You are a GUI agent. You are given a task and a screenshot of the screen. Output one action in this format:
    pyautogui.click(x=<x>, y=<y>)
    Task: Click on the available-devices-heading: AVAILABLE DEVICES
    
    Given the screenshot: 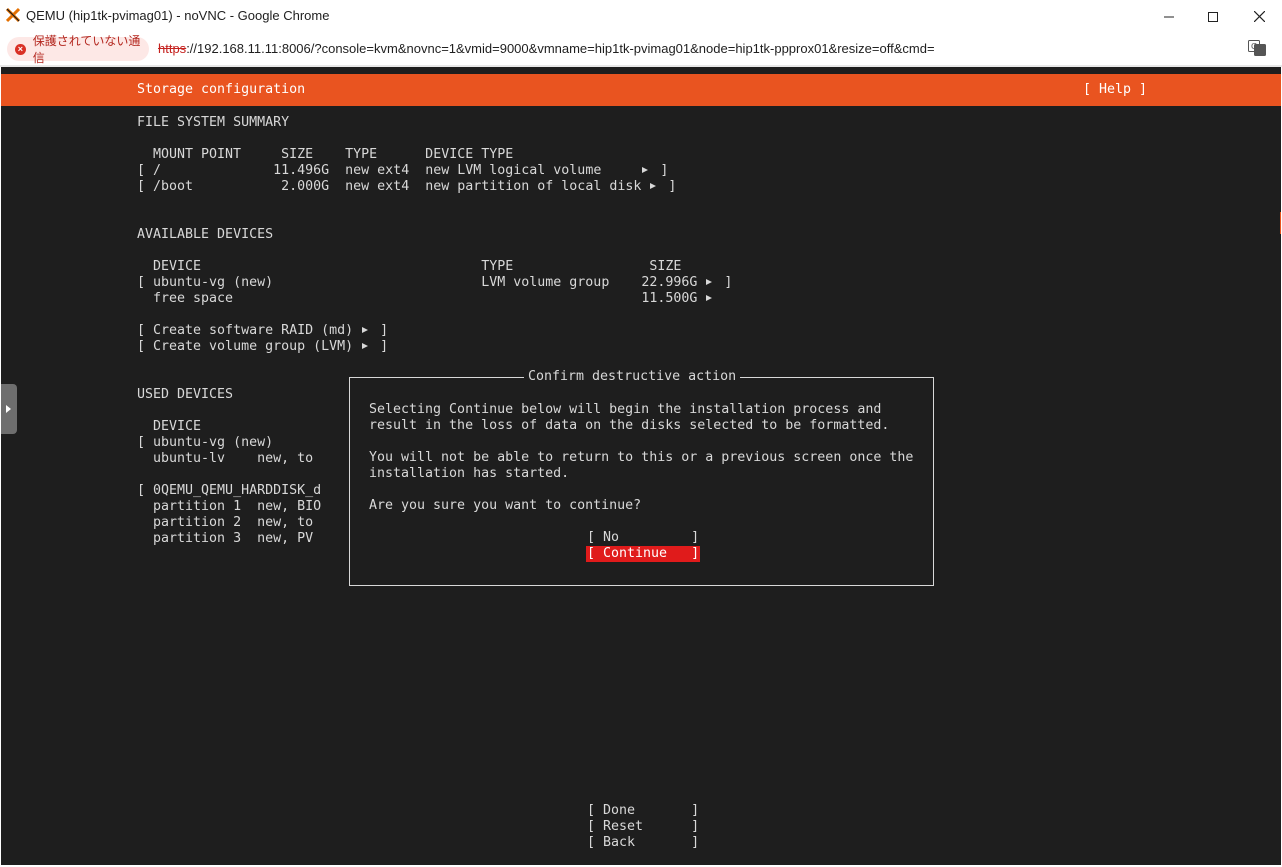 What is the action you would take?
    pyautogui.click(x=205, y=234)
    